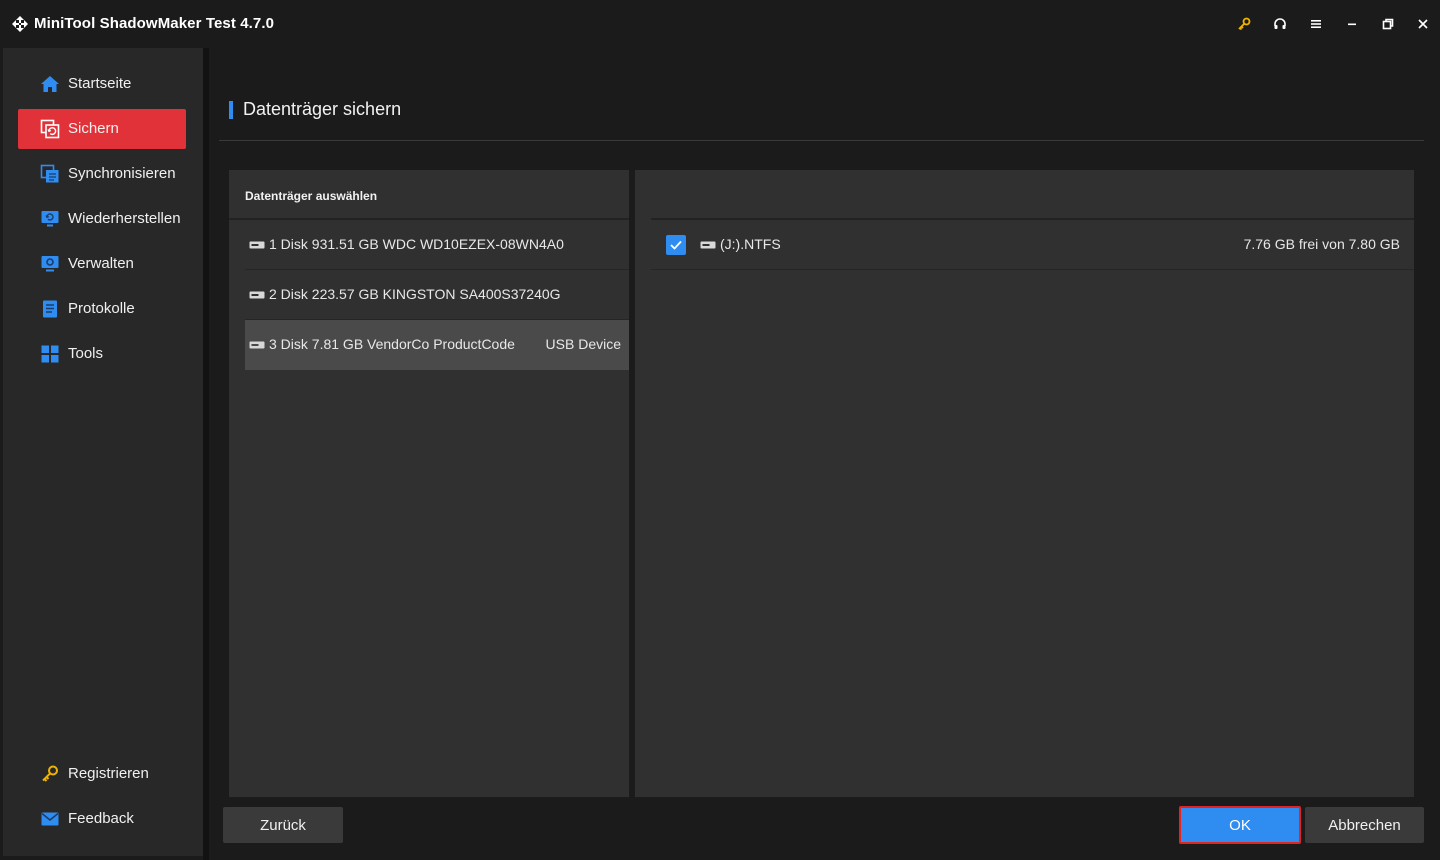 This screenshot has height=860, width=1440. I want to click on sidebar-item-startseite: Startseite, so click(102, 84).